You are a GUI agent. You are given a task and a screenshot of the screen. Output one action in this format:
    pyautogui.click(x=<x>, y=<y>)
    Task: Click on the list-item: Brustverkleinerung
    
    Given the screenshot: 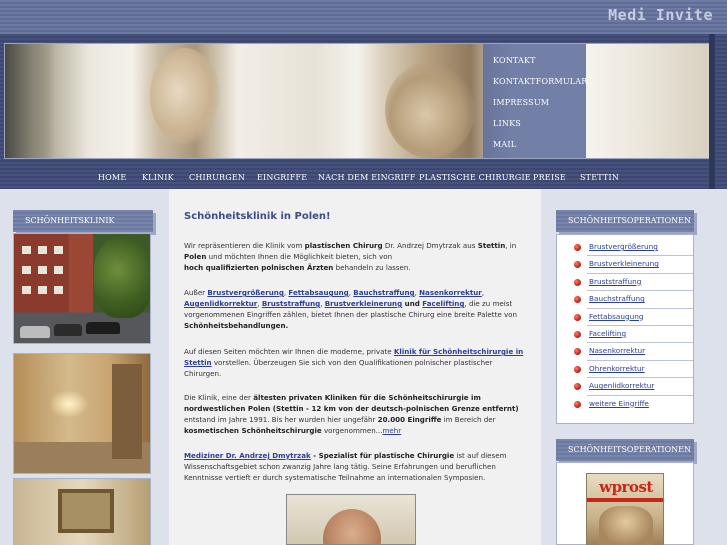 What is the action you would take?
    pyautogui.click(x=633, y=265)
    